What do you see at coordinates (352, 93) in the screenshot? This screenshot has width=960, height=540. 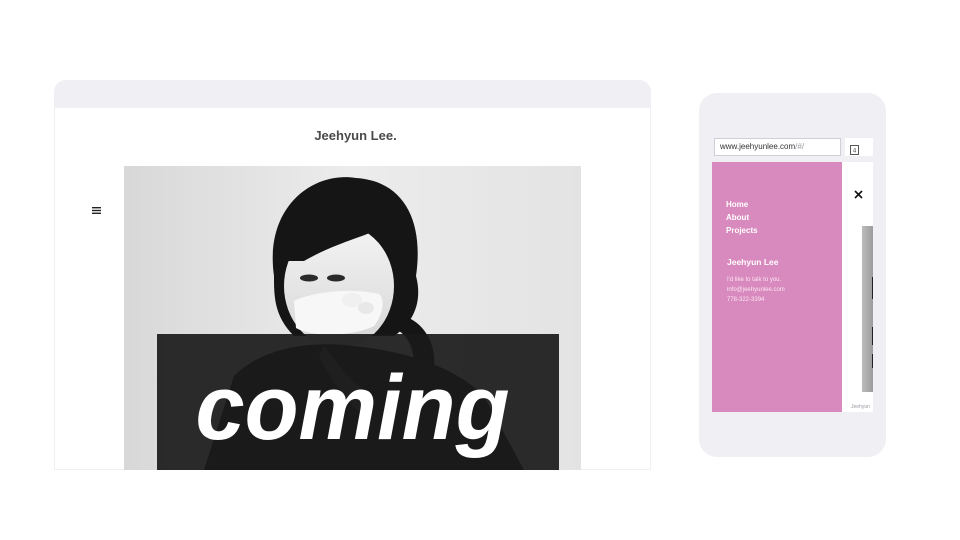 I see `browser-chrome-bar` at bounding box center [352, 93].